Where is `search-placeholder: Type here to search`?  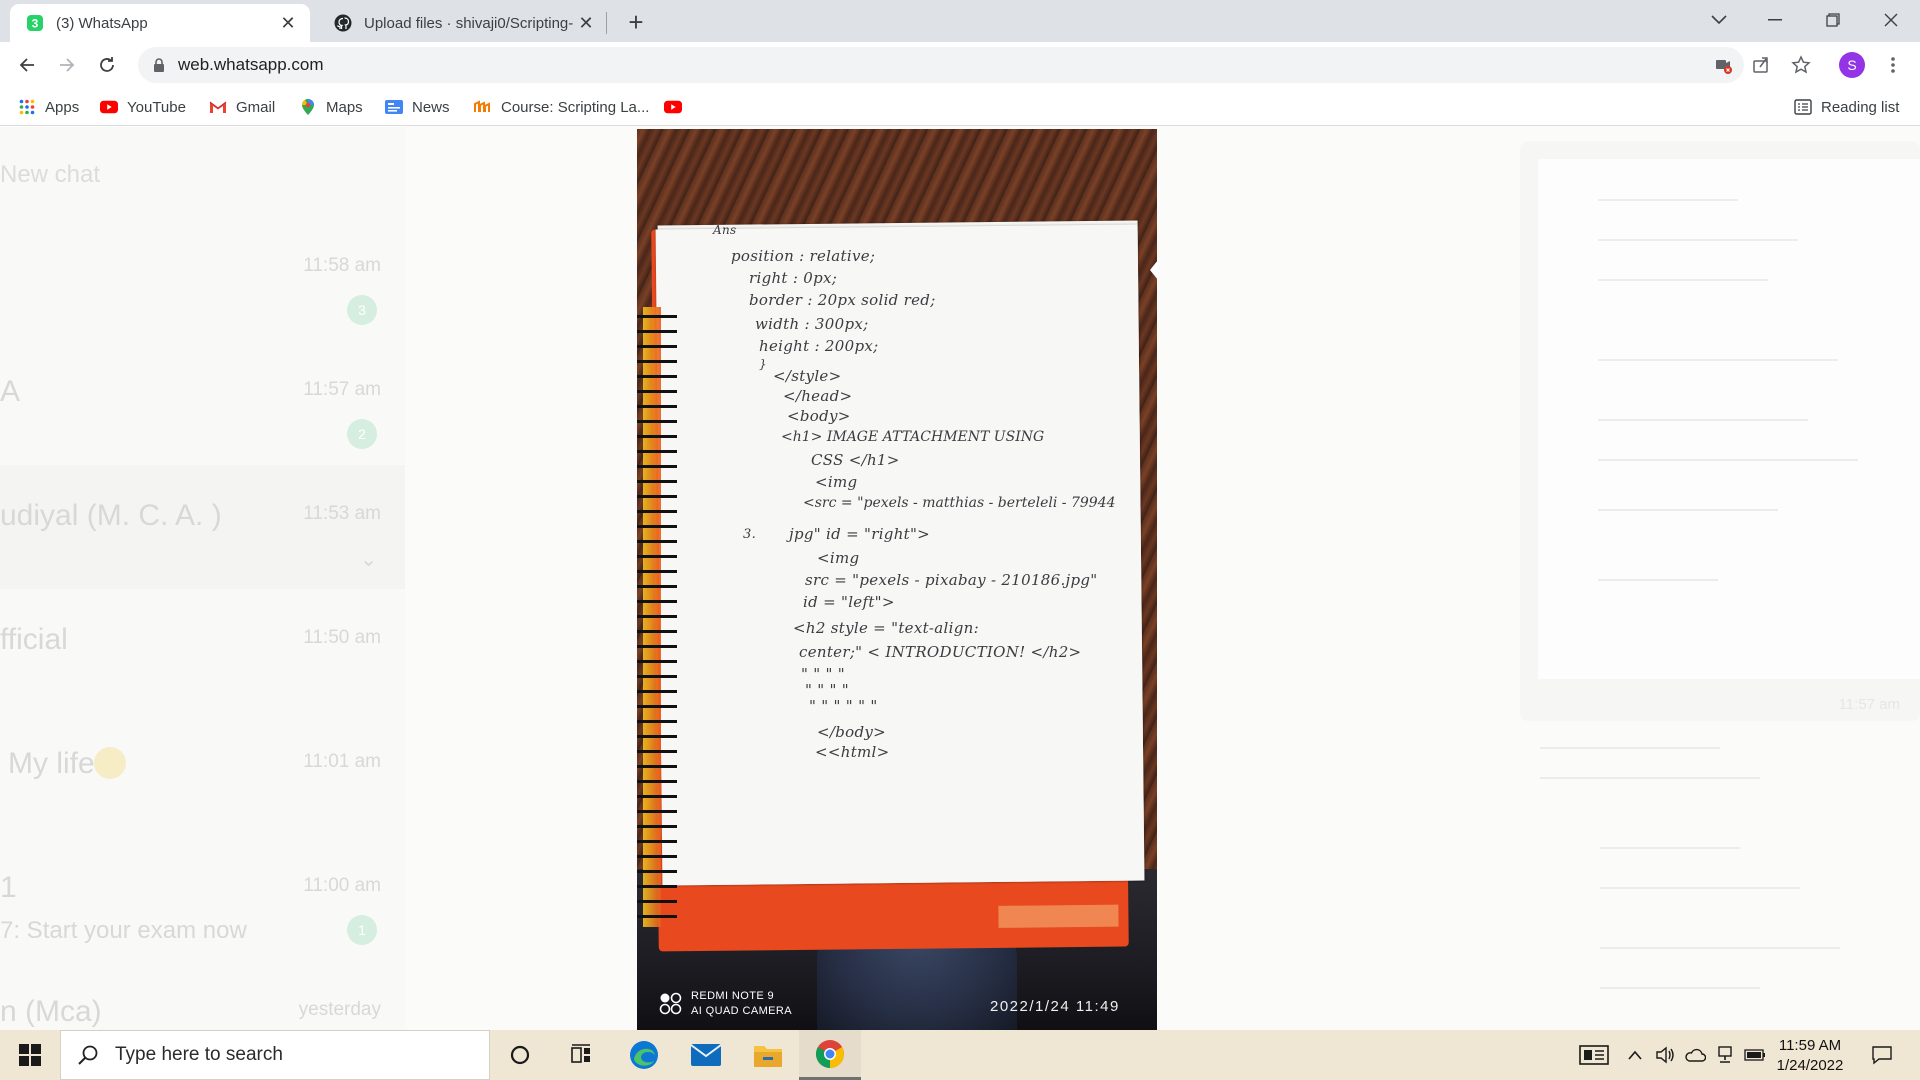
search-placeholder: Type here to search is located at coordinates (199, 1054).